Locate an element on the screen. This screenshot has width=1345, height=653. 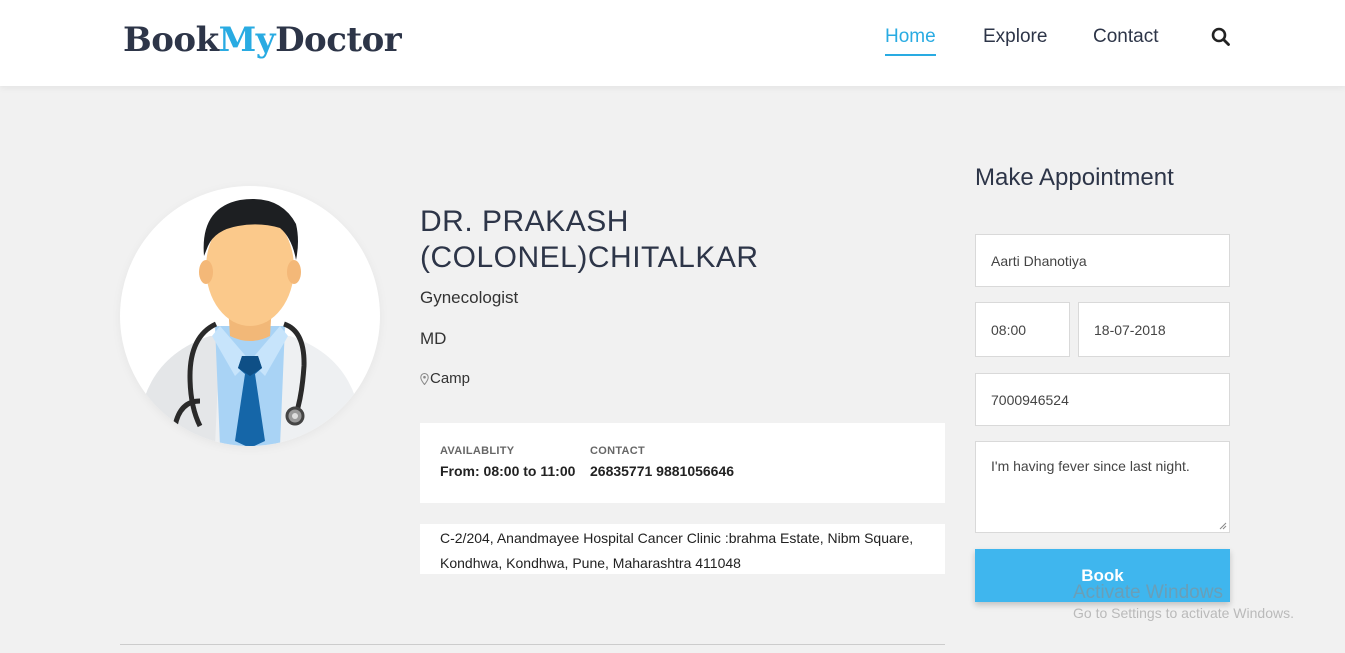
message-textarea: I'm having fever since last night. is located at coordinates (1102, 487).